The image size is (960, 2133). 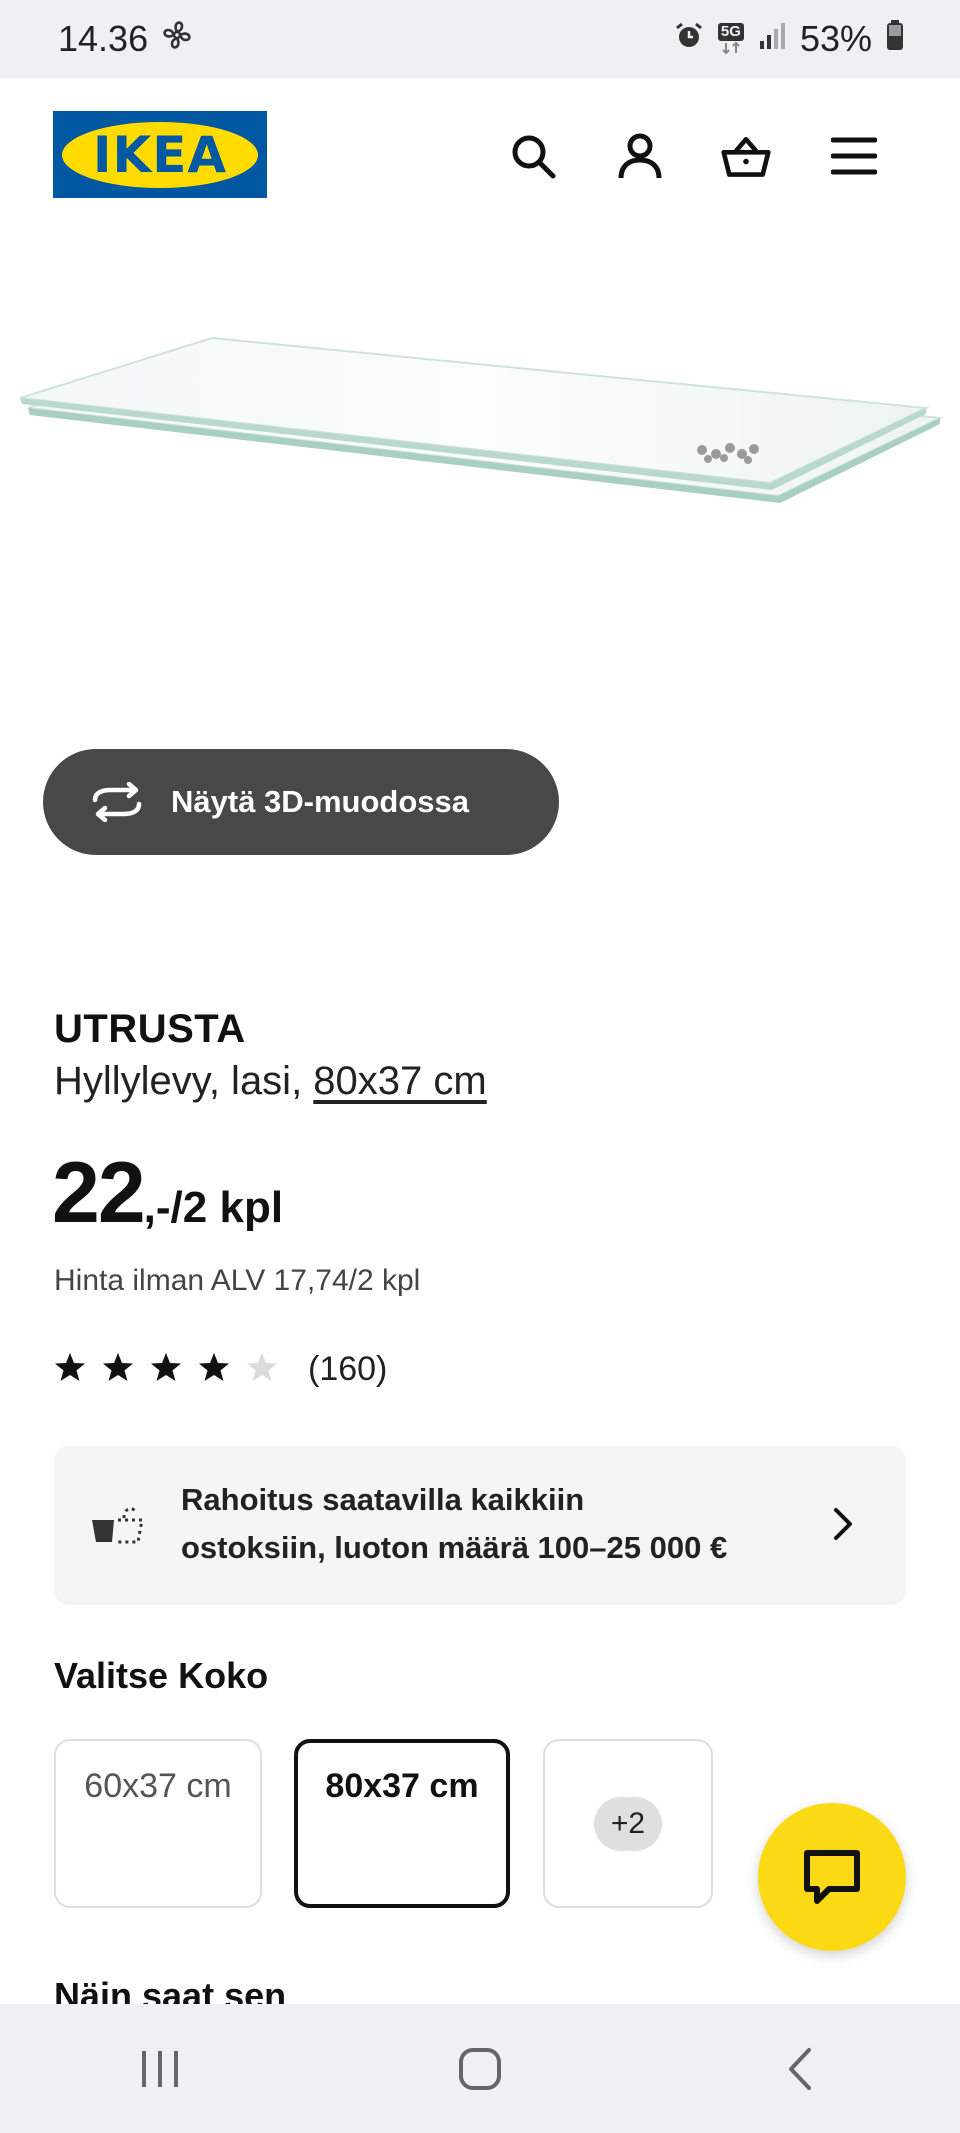 What do you see at coordinates (158, 1786) in the screenshot?
I see `size-option-label: 60x37 cm` at bounding box center [158, 1786].